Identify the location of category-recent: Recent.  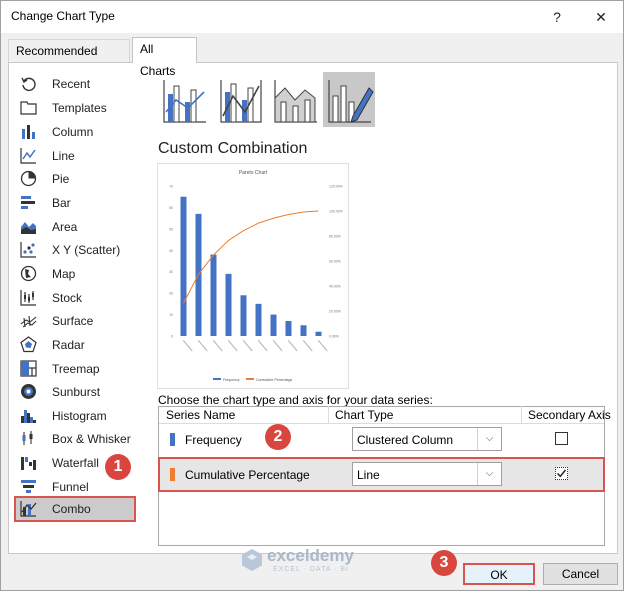
(75, 84).